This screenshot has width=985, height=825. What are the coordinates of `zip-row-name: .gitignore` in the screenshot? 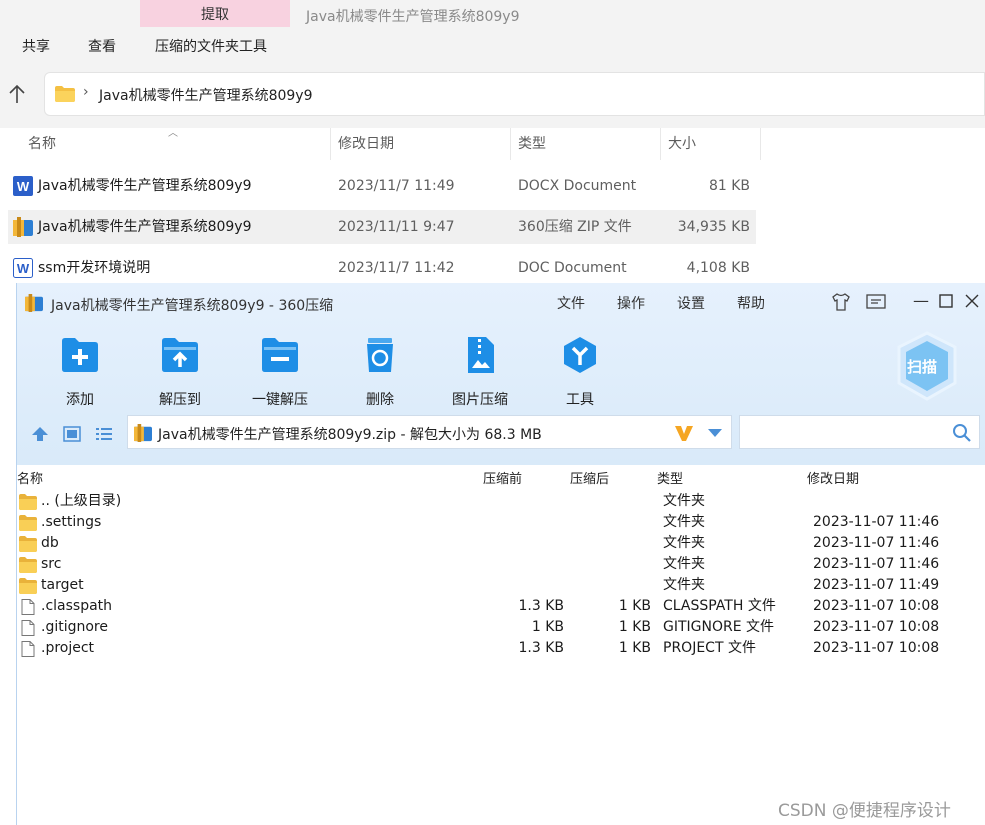 It's located at (74, 627).